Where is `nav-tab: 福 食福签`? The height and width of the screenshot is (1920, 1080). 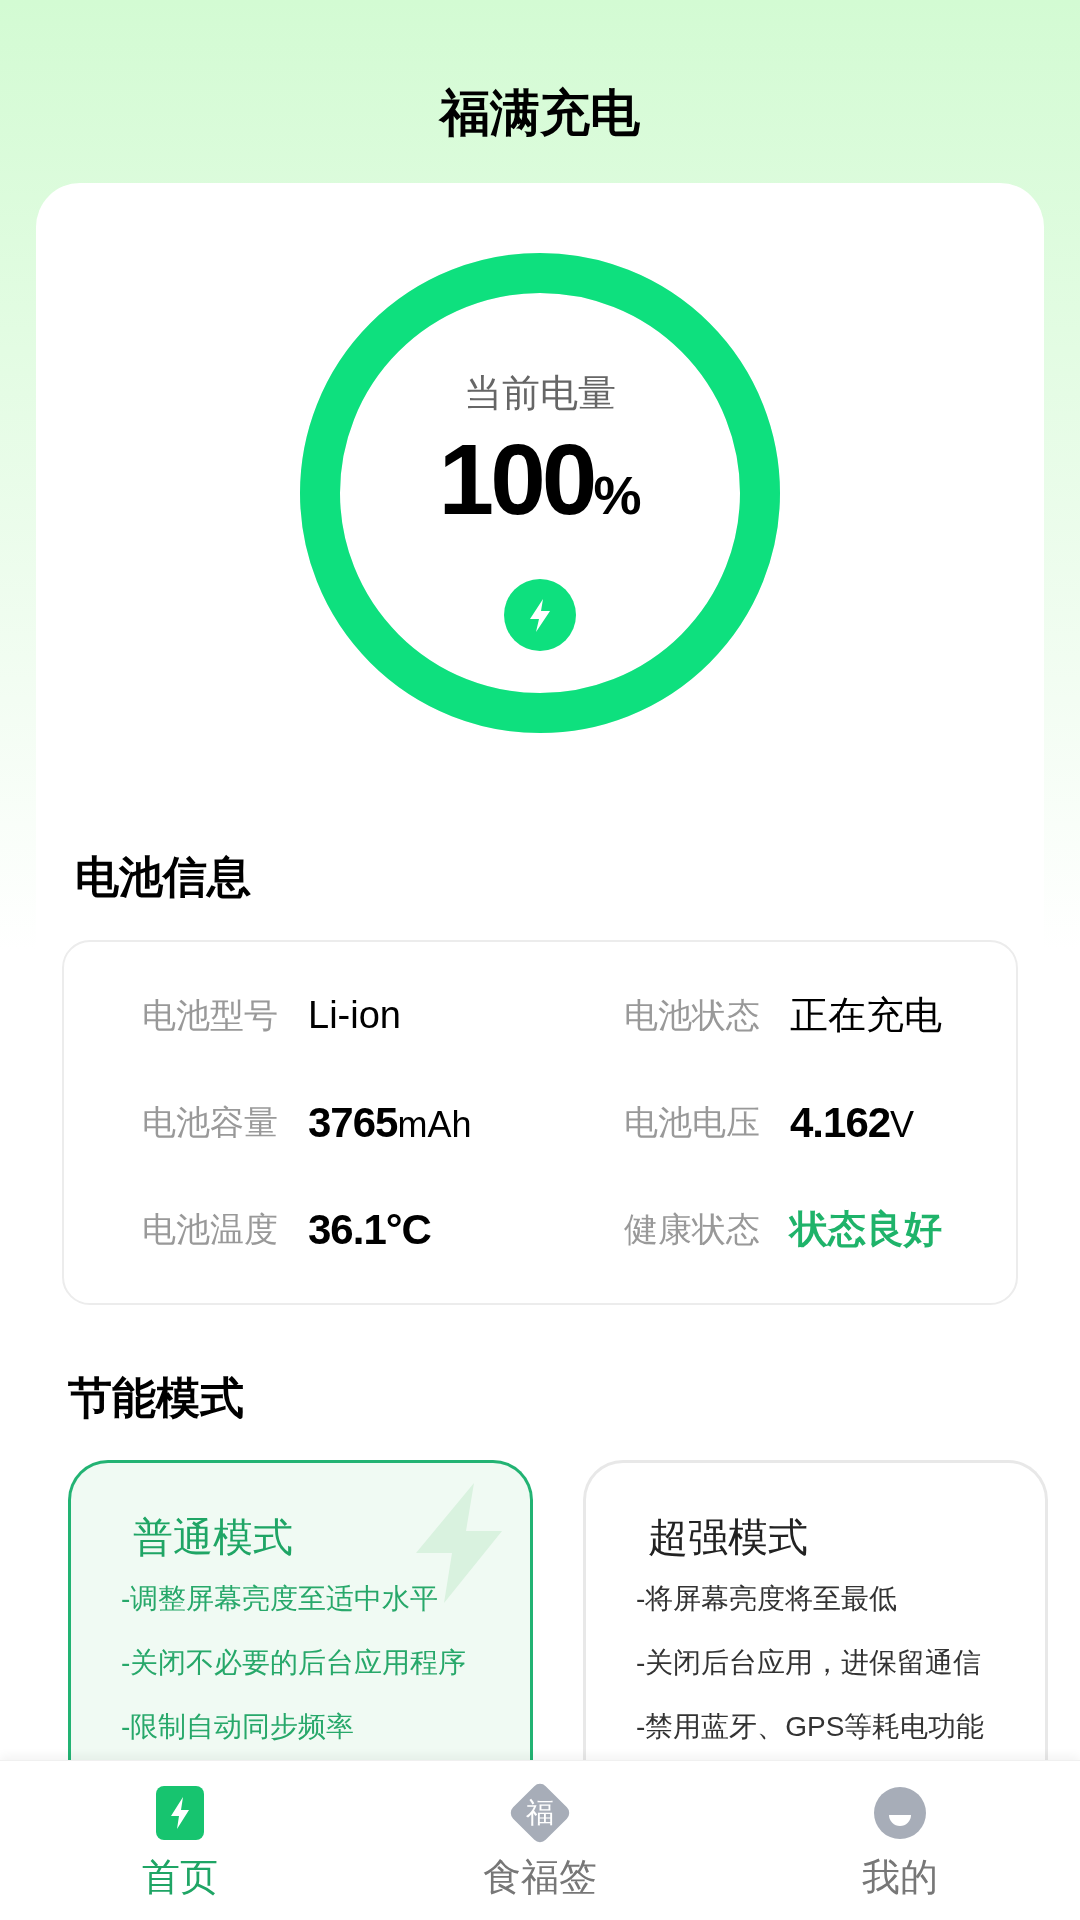 nav-tab: 福 食福签 is located at coordinates (540, 1840).